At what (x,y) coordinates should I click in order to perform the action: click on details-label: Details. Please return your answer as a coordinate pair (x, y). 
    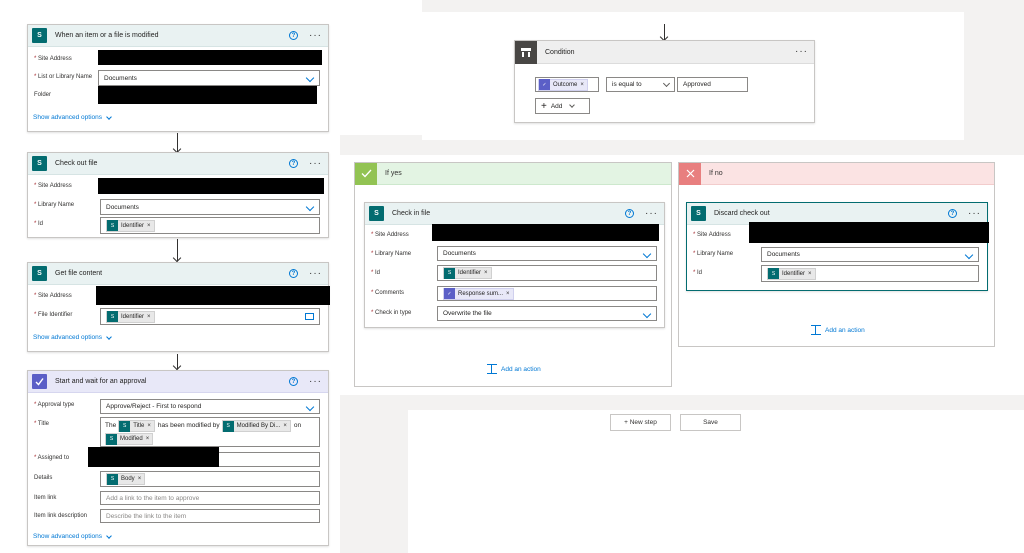
    Looking at the image, I should click on (43, 478).